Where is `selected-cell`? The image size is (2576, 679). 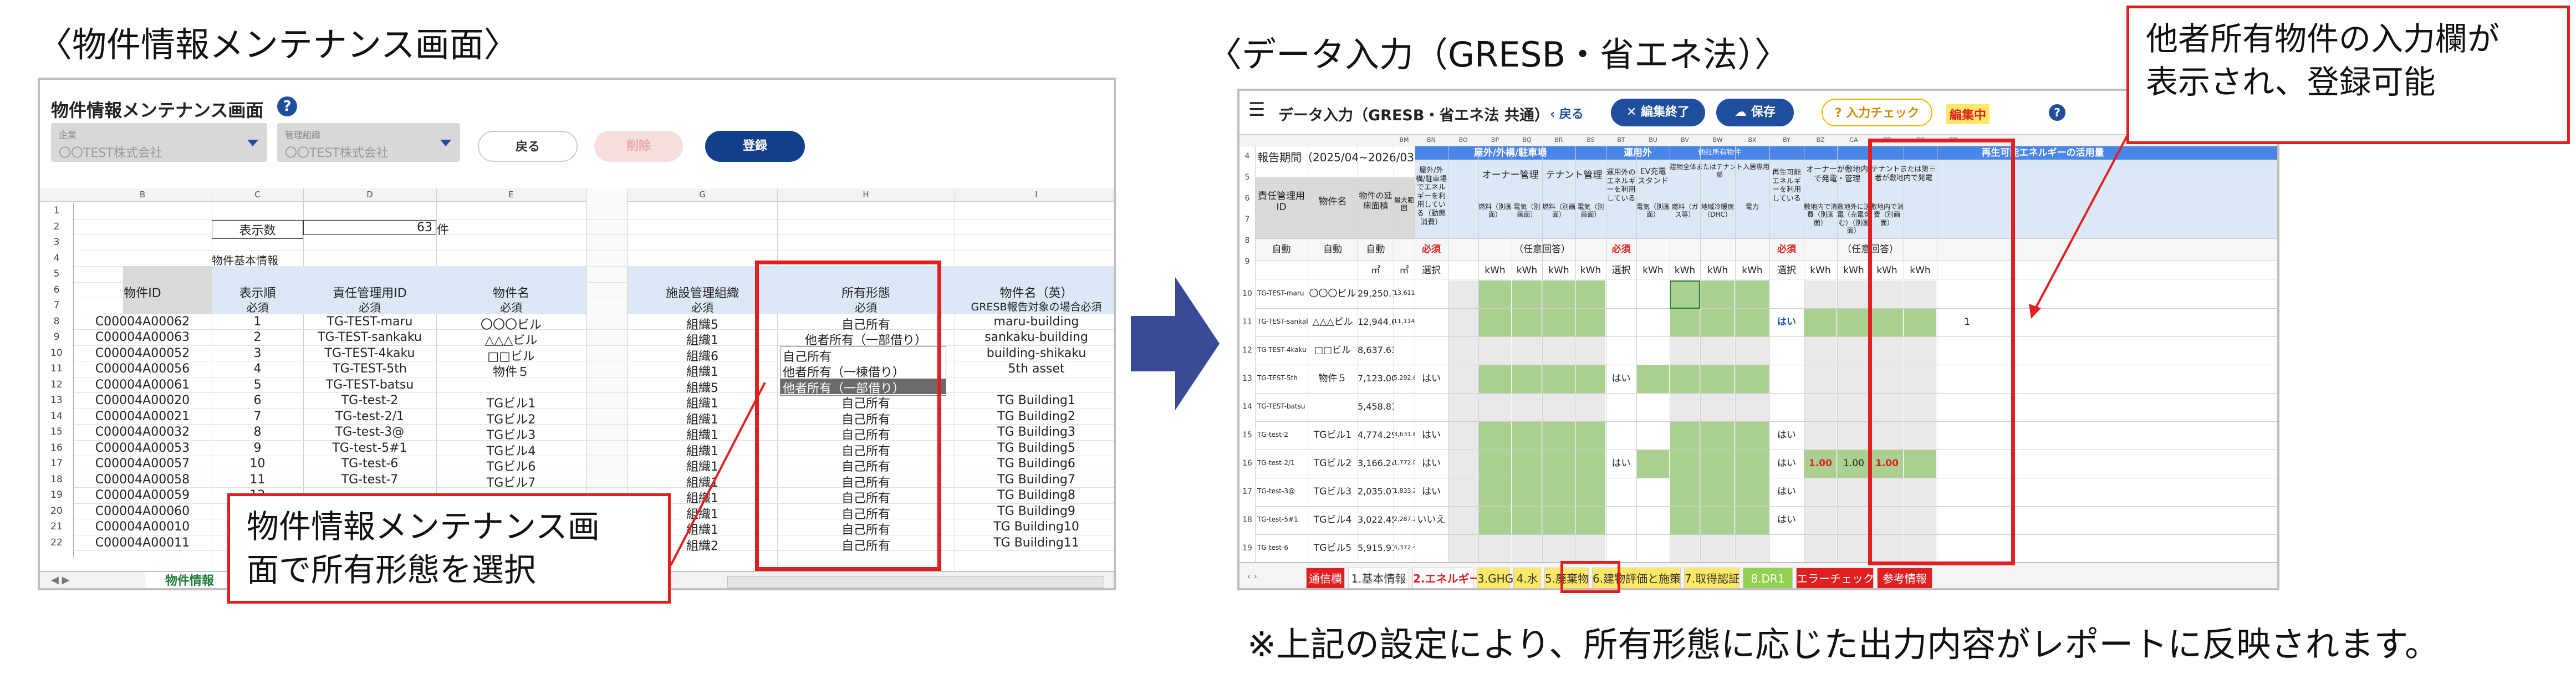 selected-cell is located at coordinates (1685, 294).